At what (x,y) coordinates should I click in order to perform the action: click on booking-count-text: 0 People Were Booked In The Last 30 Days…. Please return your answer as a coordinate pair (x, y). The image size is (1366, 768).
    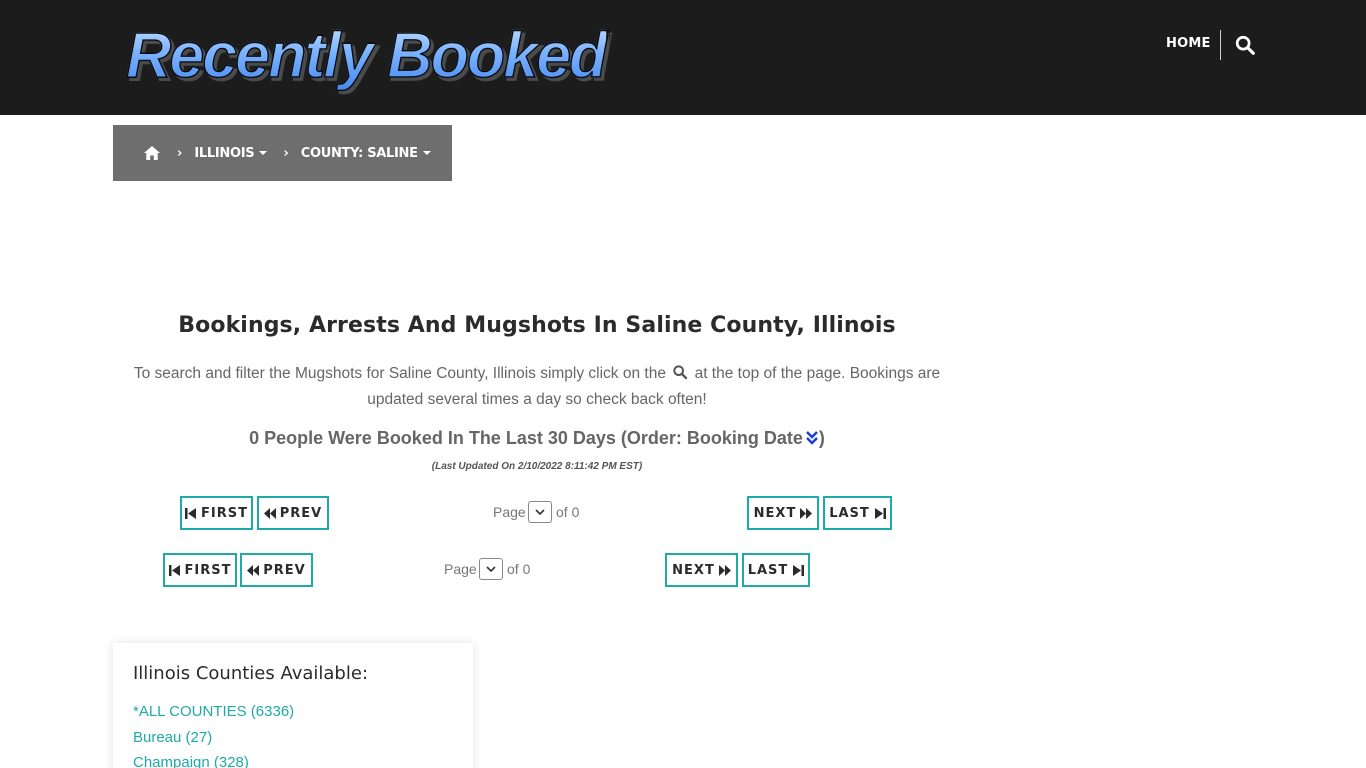
    Looking at the image, I should click on (526, 438).